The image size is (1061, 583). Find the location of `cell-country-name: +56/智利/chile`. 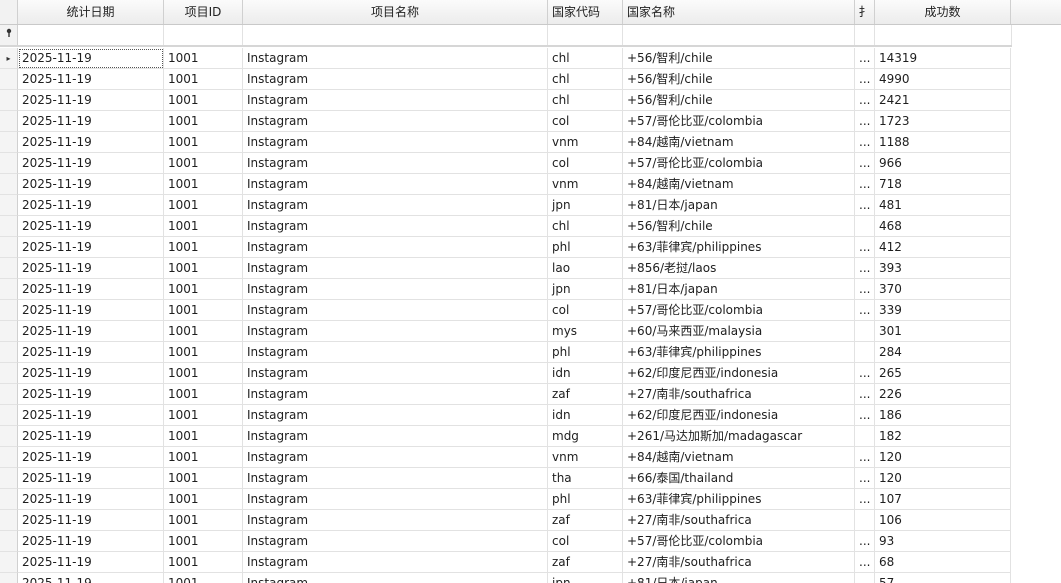

cell-country-name: +56/智利/chile is located at coordinates (739, 79).